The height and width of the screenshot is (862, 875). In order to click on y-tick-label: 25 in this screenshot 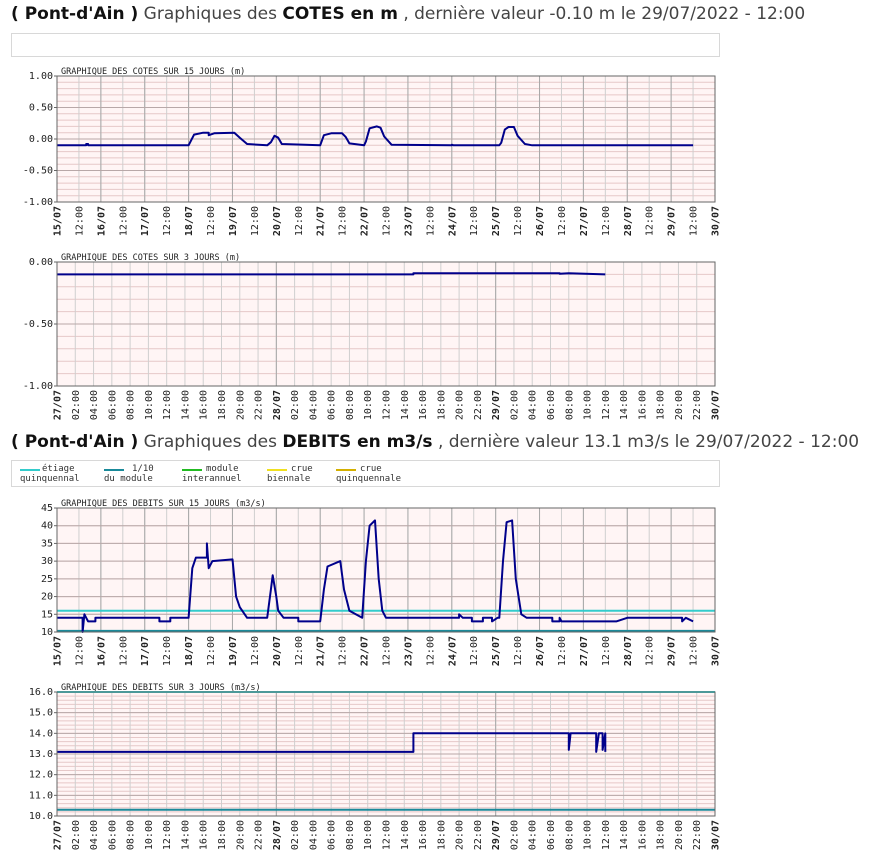, I will do `click(47, 579)`.